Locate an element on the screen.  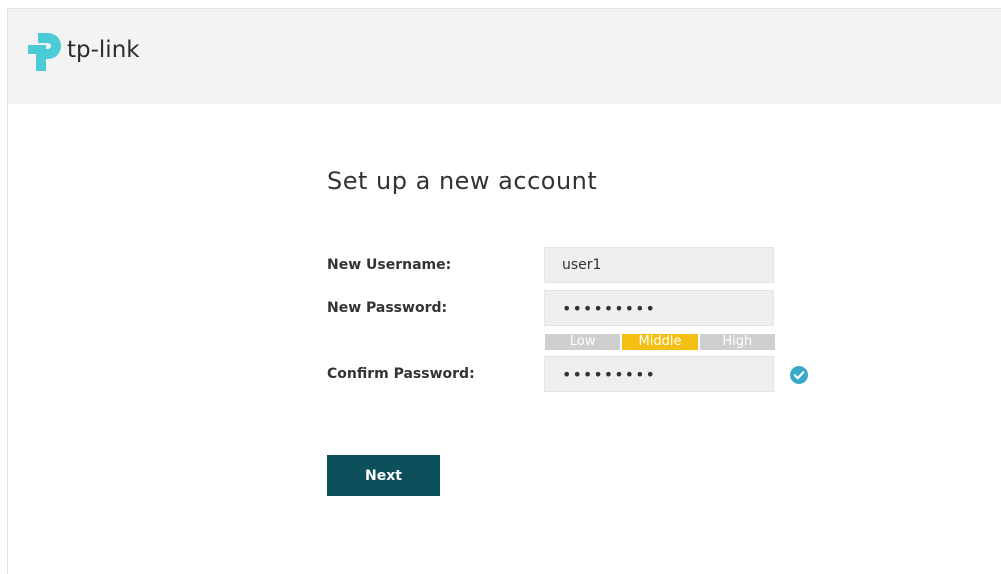
strength-high: High is located at coordinates (737, 342).